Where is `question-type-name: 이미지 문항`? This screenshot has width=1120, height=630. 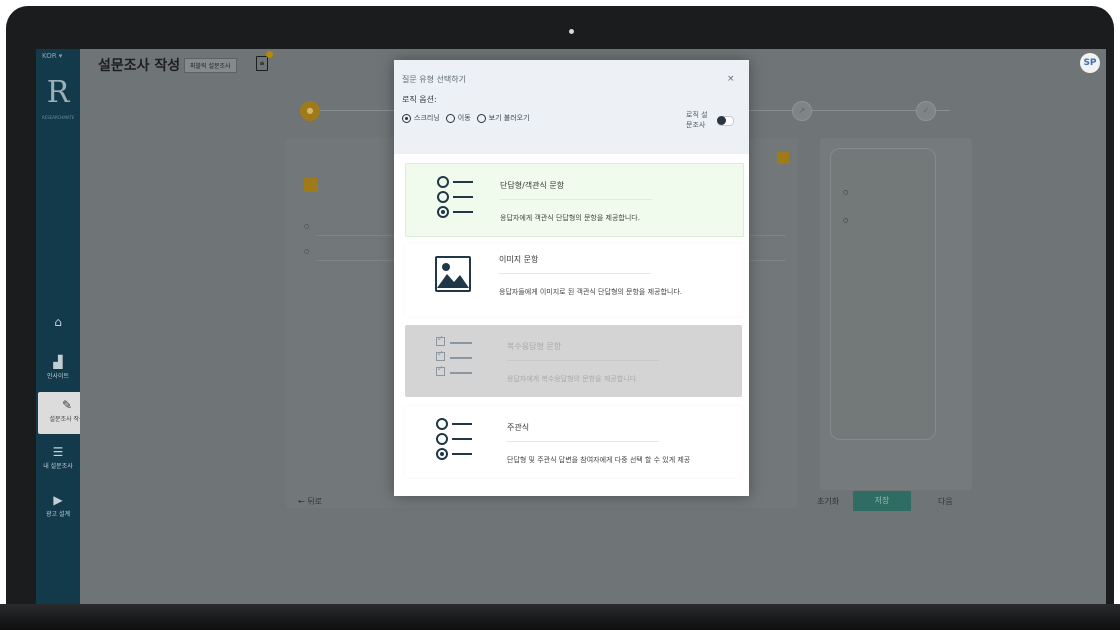
question-type-name: 이미지 문항 is located at coordinates (519, 259).